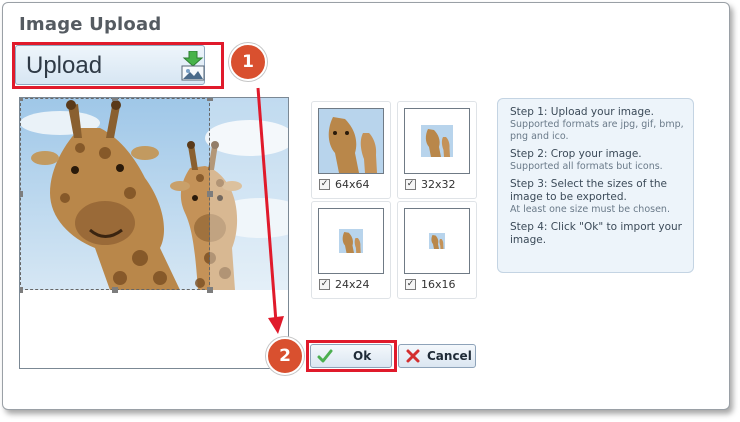 This screenshot has width=740, height=422. What do you see at coordinates (285, 356) in the screenshot?
I see `step-badge-2: 2` at bounding box center [285, 356].